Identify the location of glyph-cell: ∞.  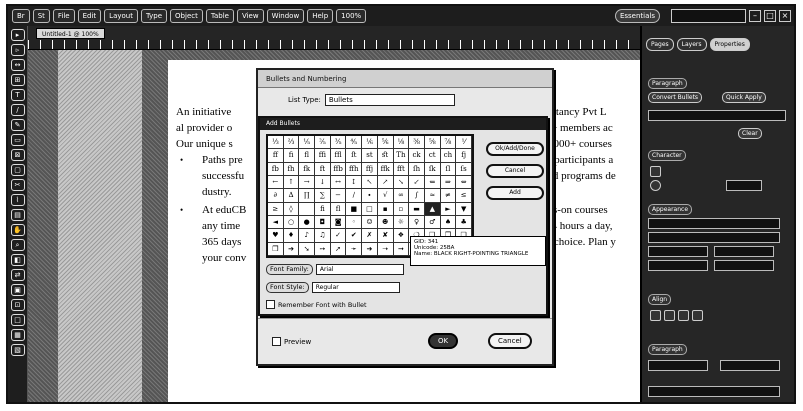
(401, 196).